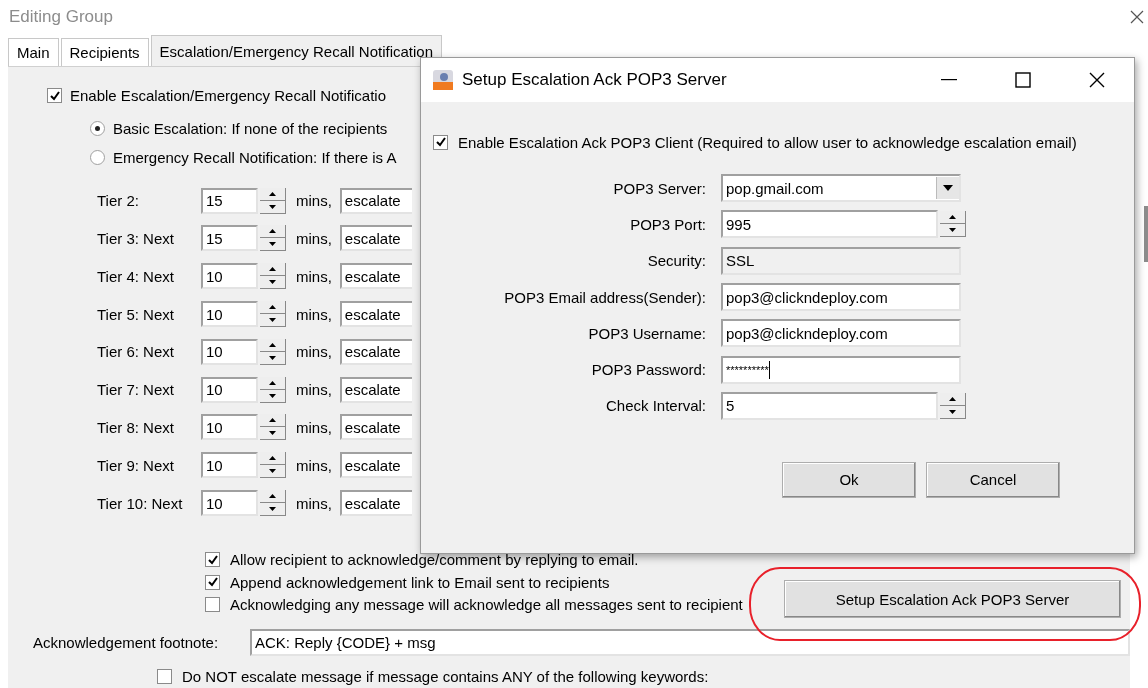  Describe the element at coordinates (1023, 80) in the screenshot. I see `maximize-icon` at that location.